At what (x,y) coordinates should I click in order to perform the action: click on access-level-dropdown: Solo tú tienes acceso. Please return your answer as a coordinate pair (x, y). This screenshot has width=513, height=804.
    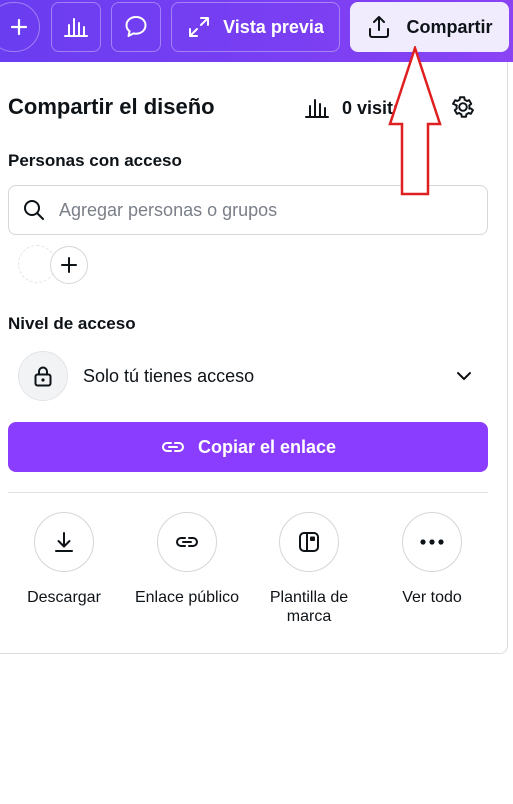
    Looking at the image, I should click on (248, 376).